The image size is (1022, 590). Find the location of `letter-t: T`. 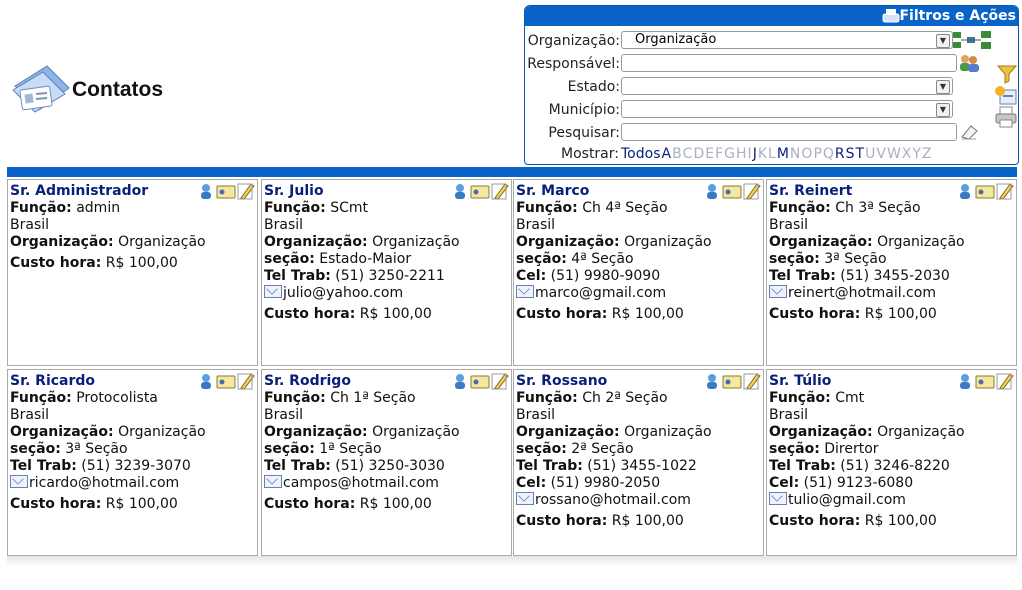

letter-t: T is located at coordinates (860, 154).